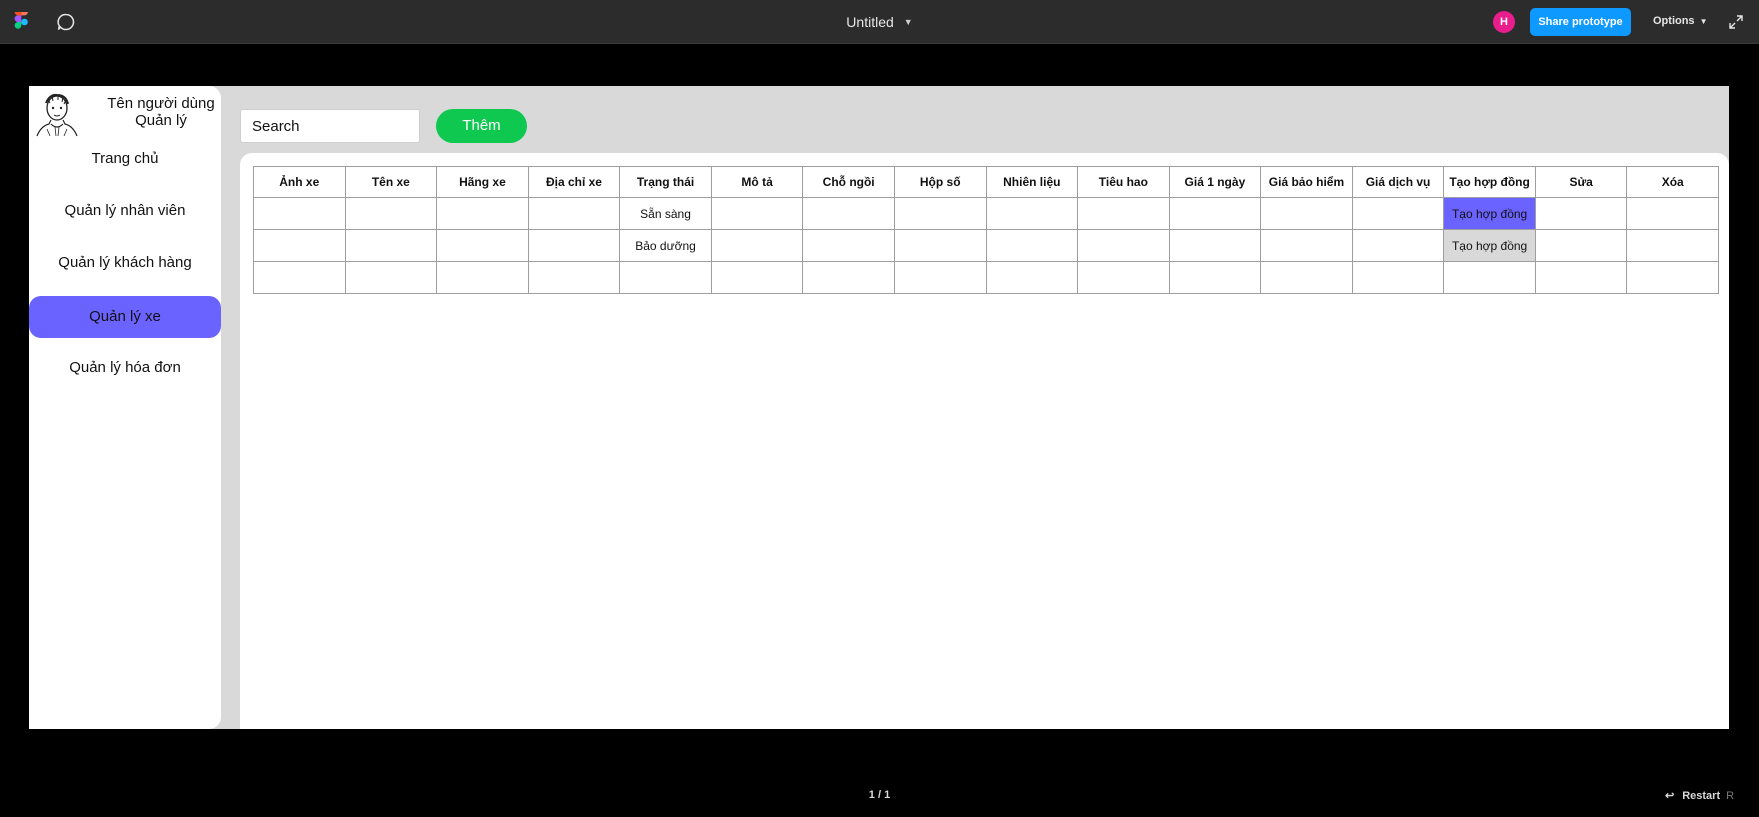 The image size is (1759, 817). Describe the element at coordinates (1674, 21) in the screenshot. I see `options-label: Options` at that location.